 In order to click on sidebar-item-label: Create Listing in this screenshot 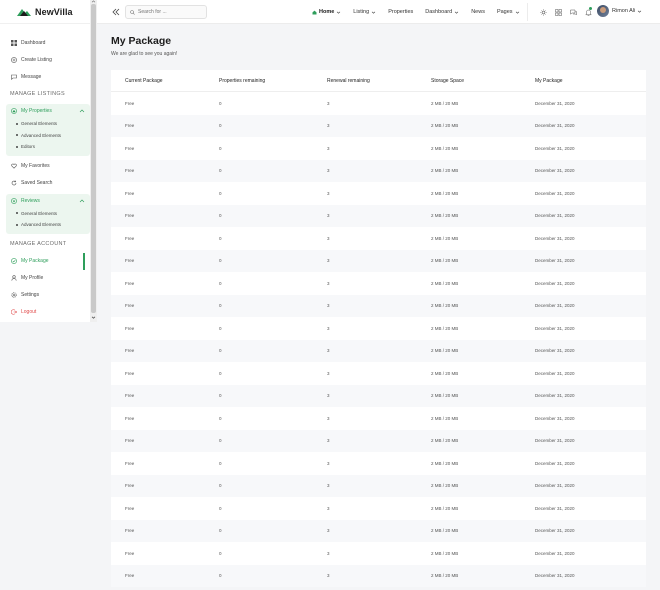, I will do `click(36, 59)`.